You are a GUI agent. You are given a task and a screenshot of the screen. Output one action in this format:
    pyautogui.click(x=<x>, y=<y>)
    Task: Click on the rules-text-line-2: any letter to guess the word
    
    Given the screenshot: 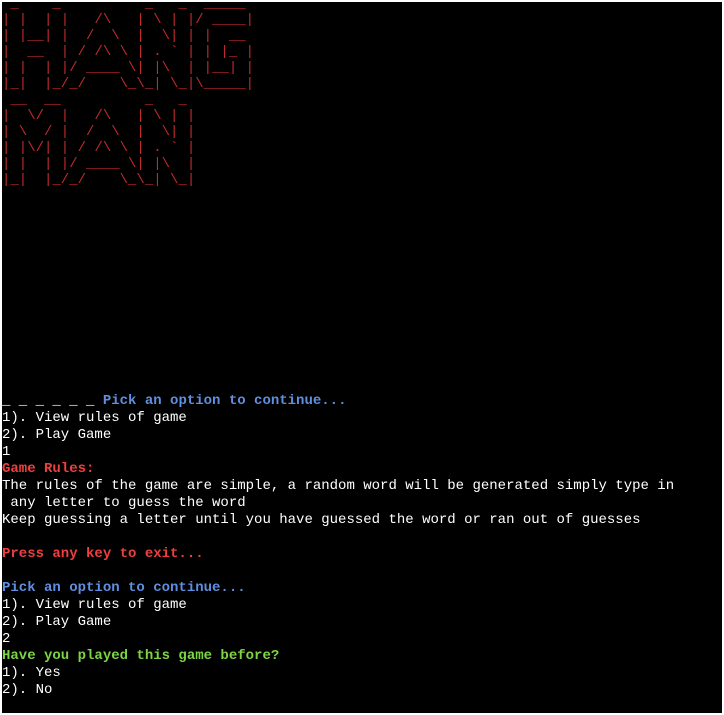 What is the action you would take?
    pyautogui.click(x=124, y=503)
    